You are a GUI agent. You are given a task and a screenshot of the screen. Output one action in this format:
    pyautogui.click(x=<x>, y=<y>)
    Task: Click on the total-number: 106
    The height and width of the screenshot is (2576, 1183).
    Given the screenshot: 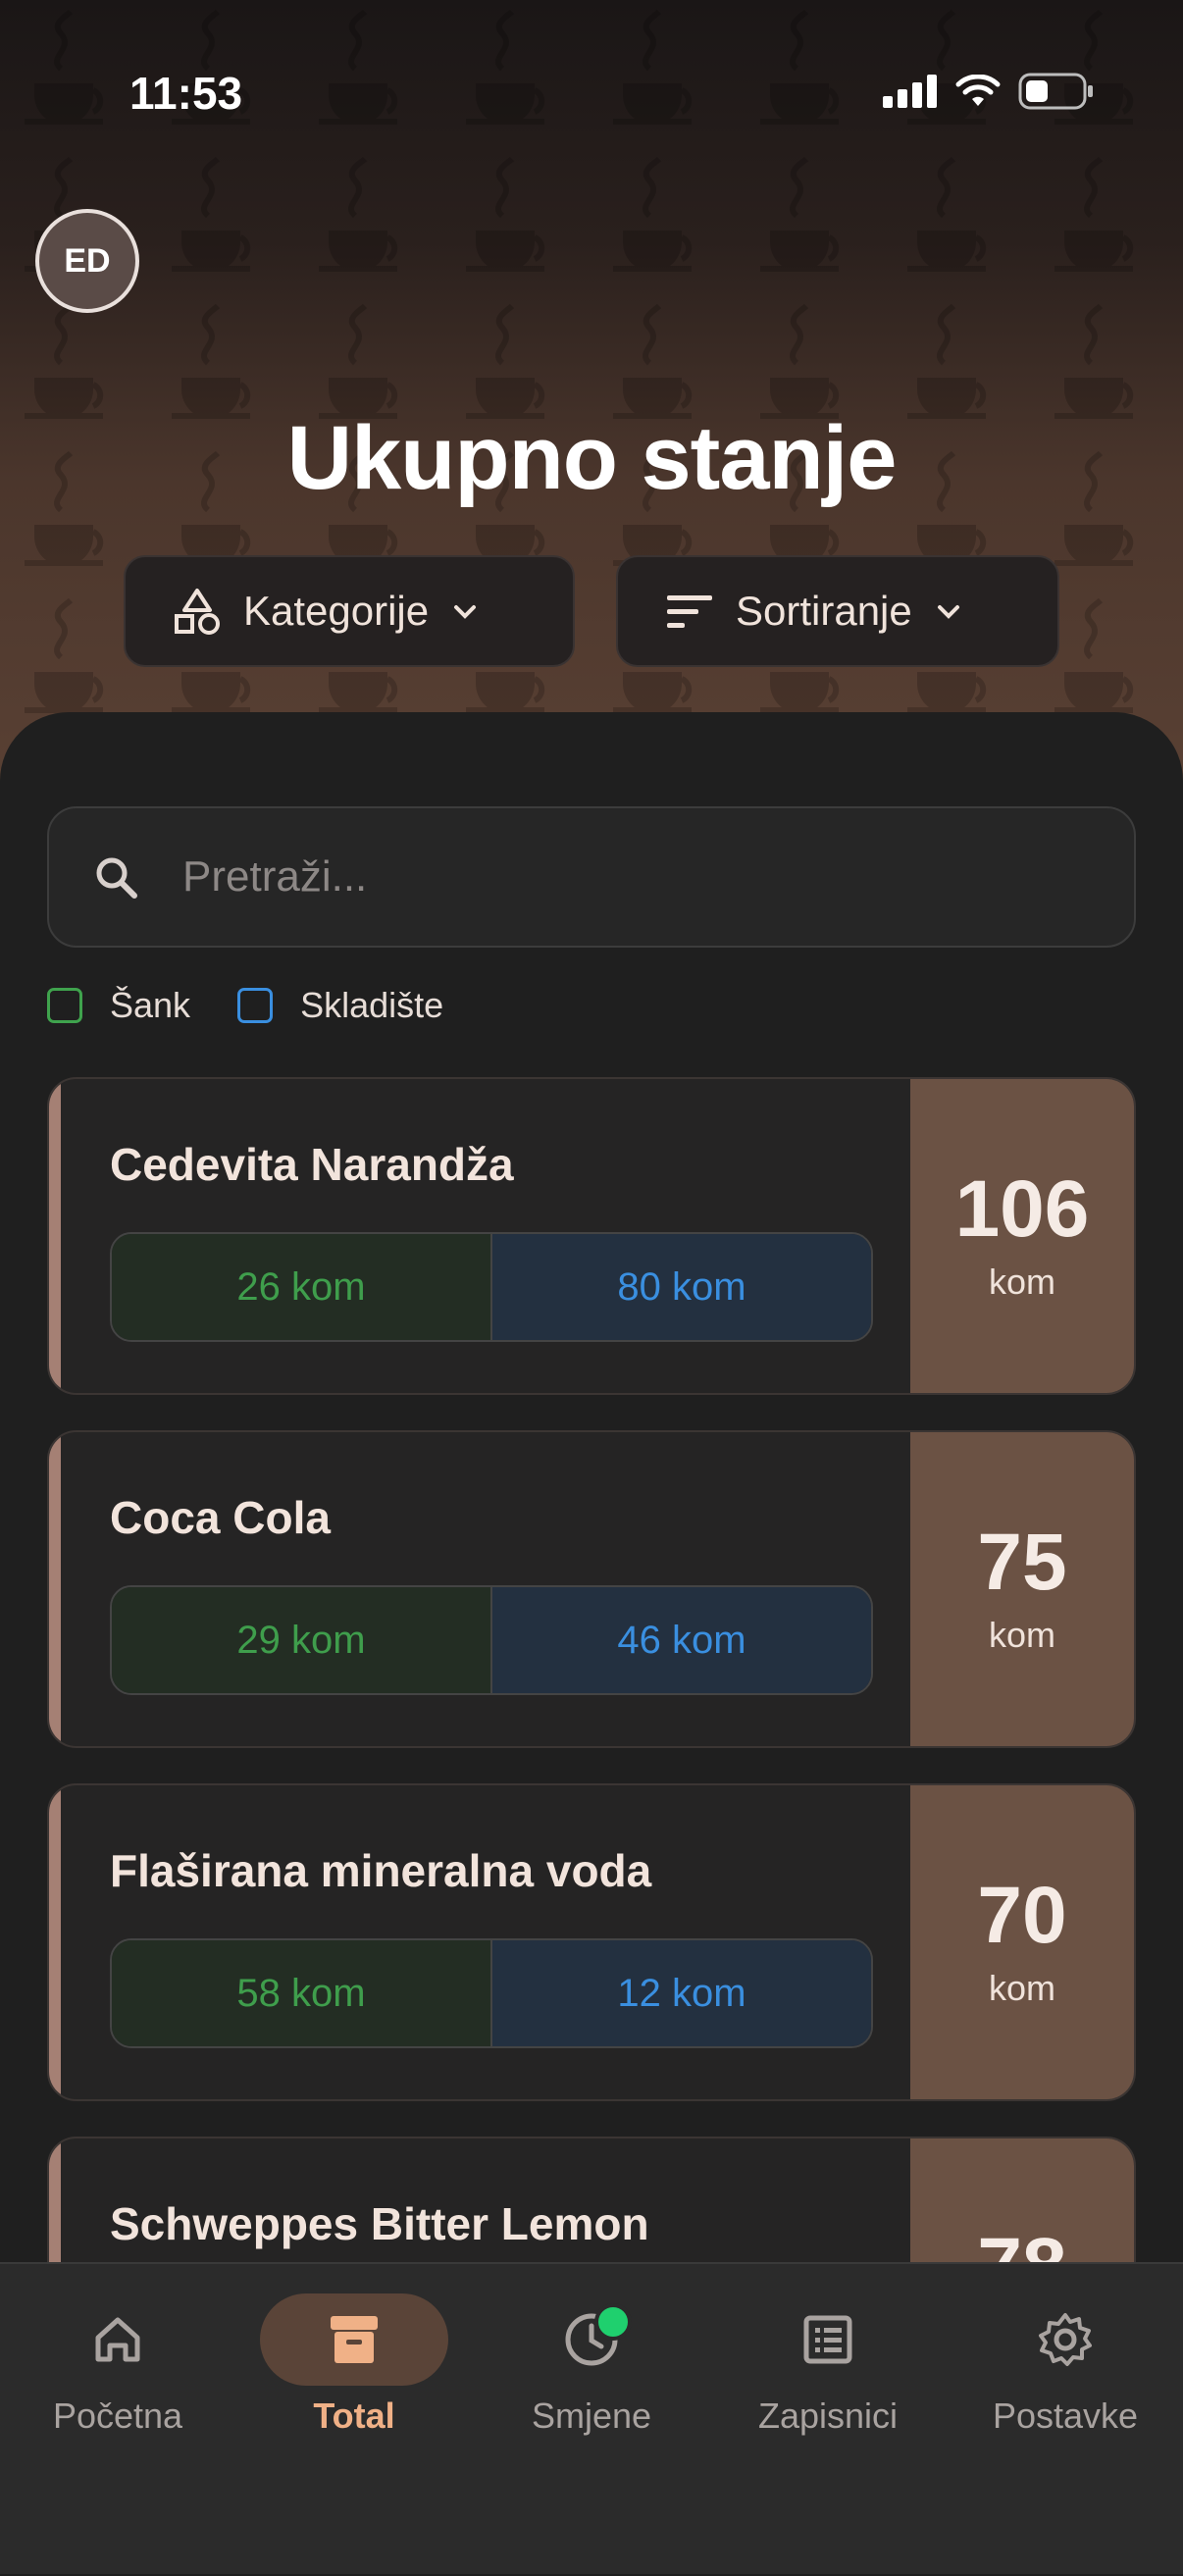 What is the action you would take?
    pyautogui.click(x=1022, y=1209)
    